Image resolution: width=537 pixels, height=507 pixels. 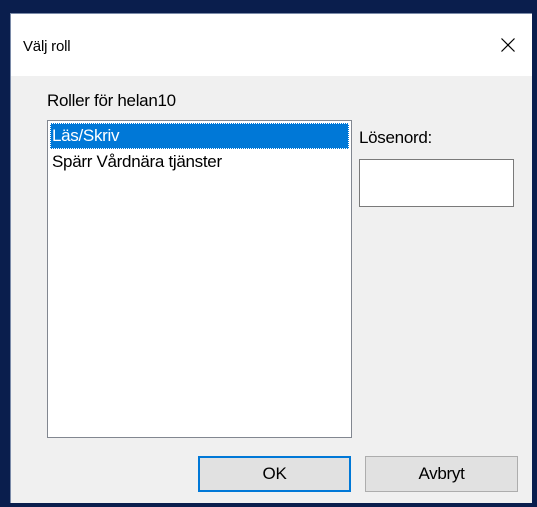 I want to click on password-field, so click(x=436, y=183).